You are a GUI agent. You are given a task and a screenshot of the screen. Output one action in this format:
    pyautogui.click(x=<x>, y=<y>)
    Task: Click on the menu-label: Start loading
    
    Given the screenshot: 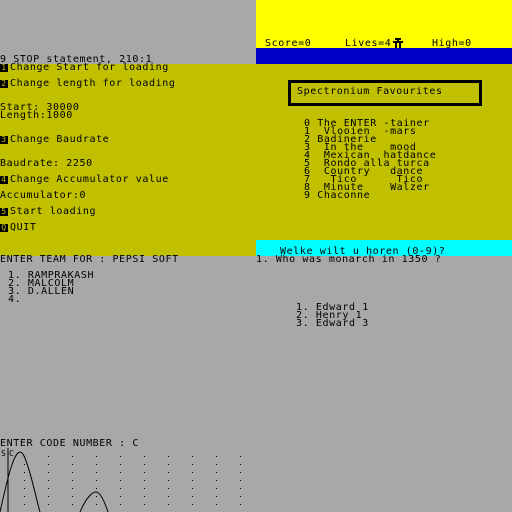 What is the action you would take?
    pyautogui.click(x=53, y=211)
    